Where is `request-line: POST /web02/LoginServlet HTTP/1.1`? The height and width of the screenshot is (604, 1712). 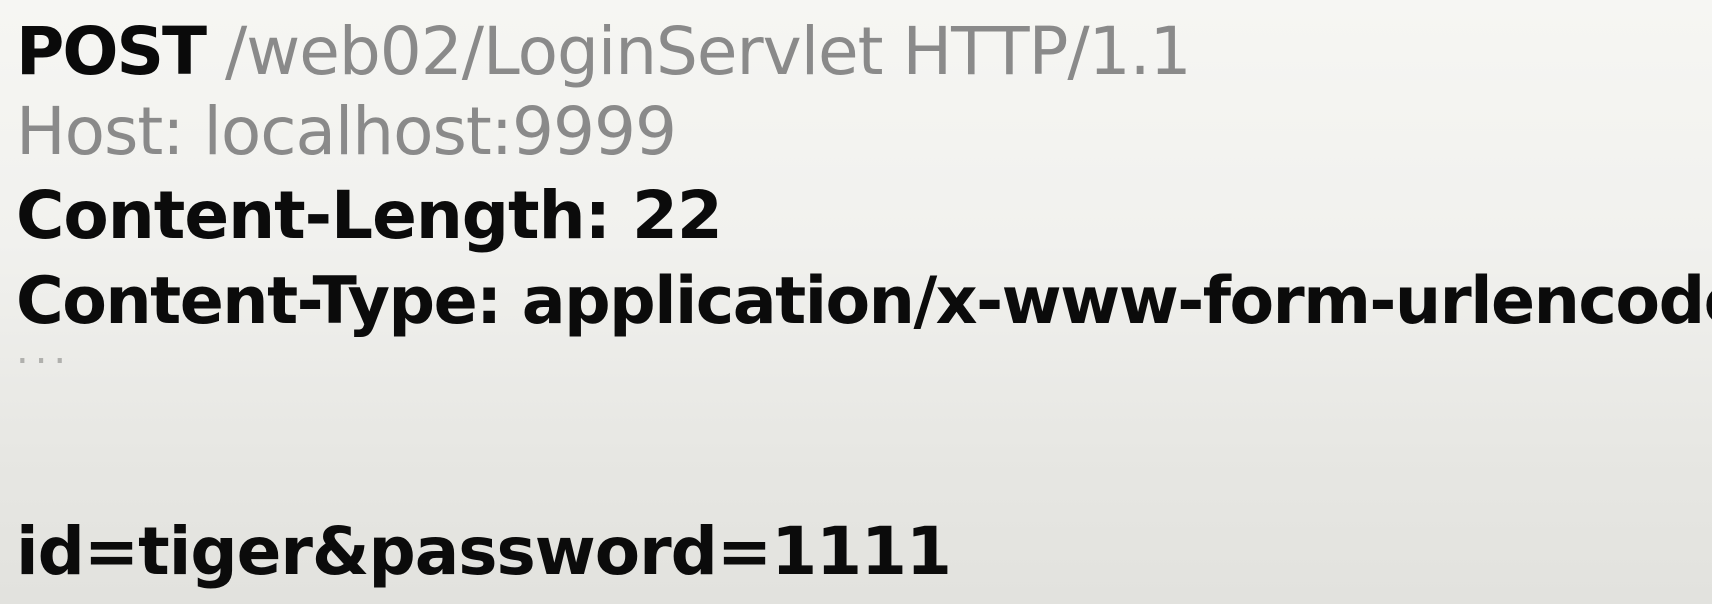
request-line: POST /web02/LoginServlet HTTP/1.1 is located at coordinates (604, 52).